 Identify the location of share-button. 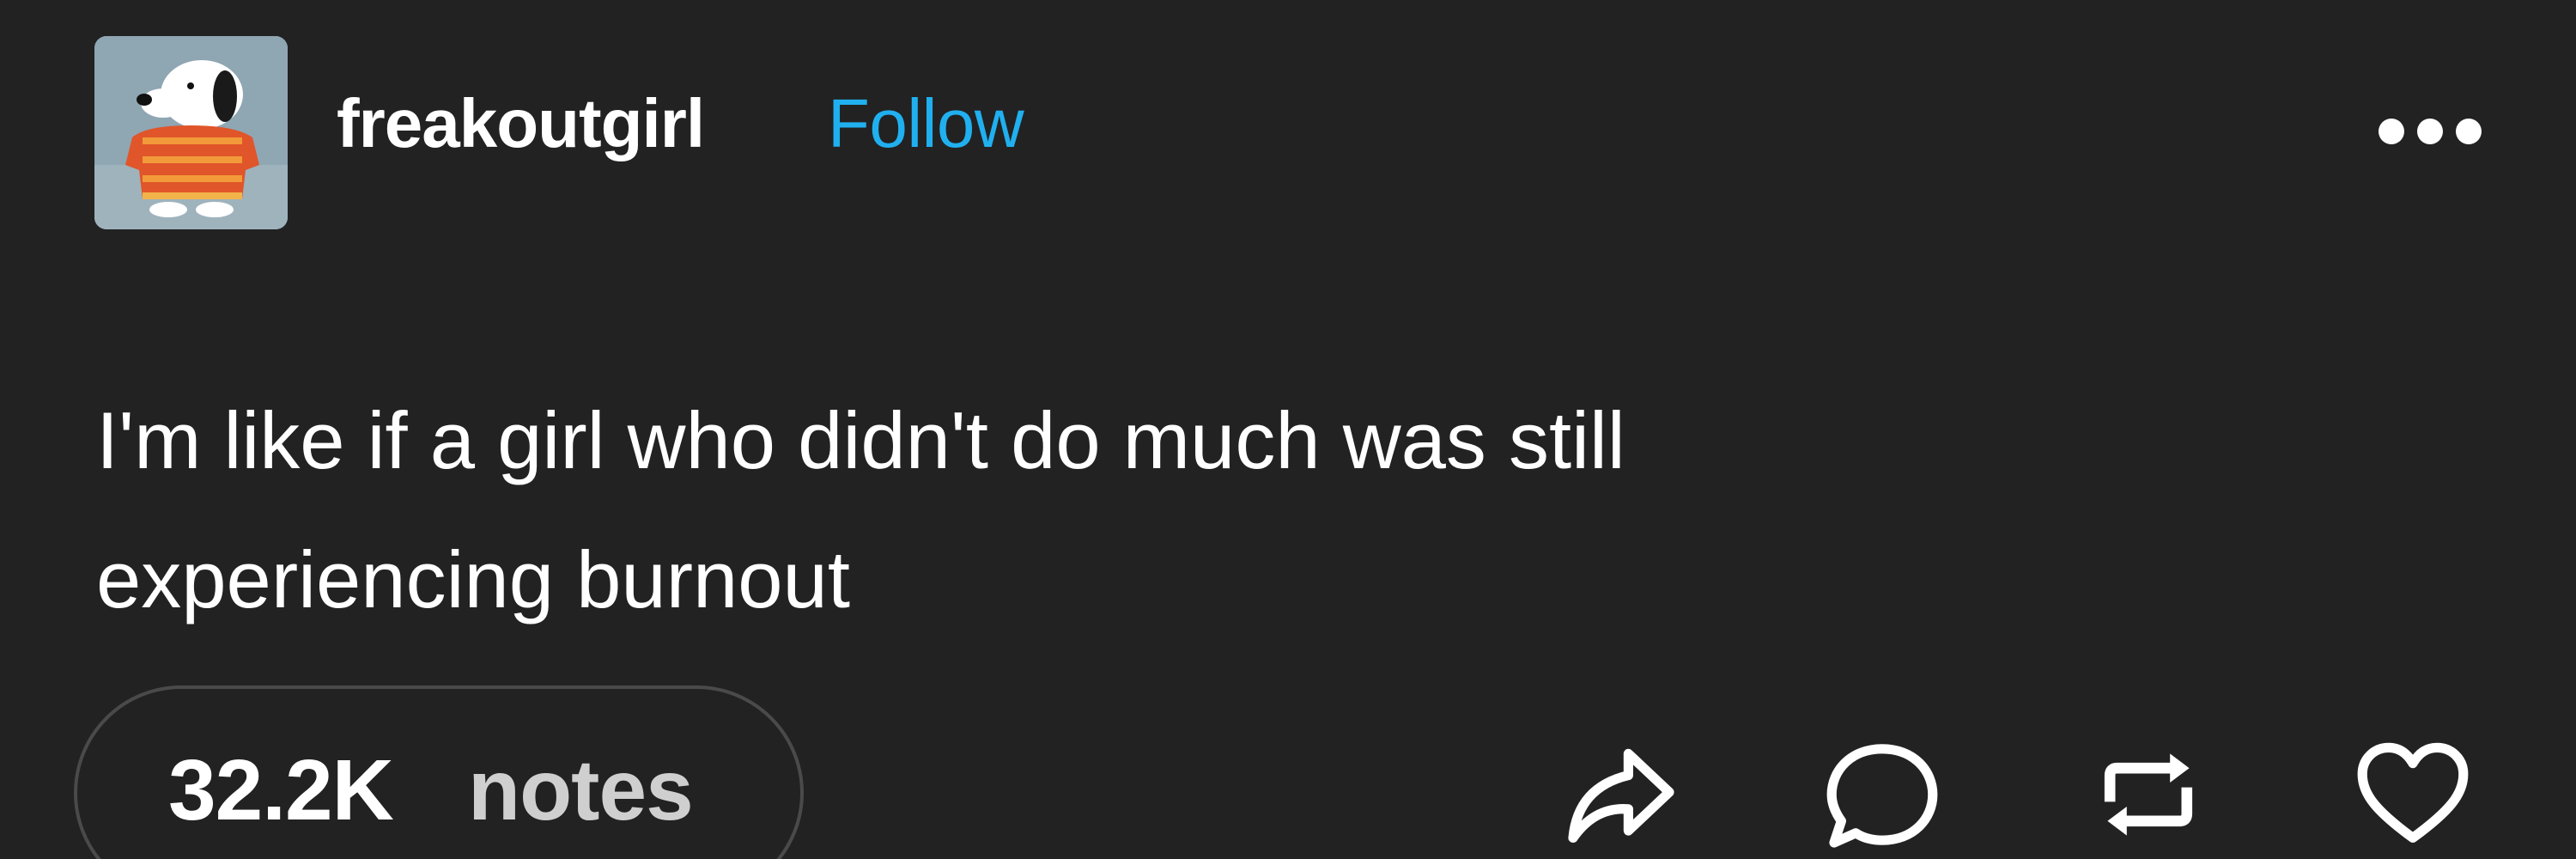
(1621, 794).